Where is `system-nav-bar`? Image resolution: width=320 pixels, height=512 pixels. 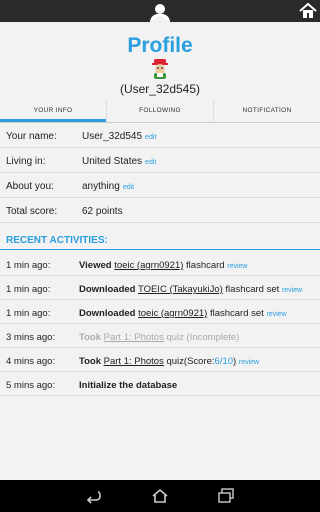
system-nav-bar is located at coordinates (160, 496).